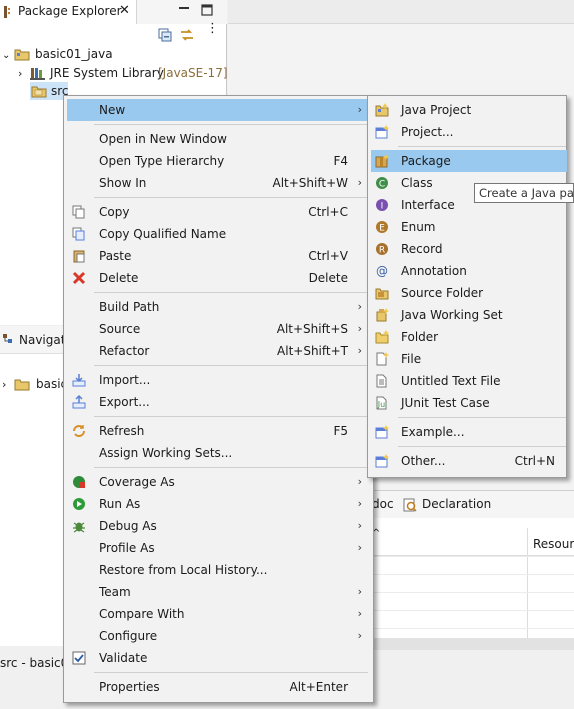 The image size is (574, 709). I want to click on submenu-item-file: File, so click(469, 359).